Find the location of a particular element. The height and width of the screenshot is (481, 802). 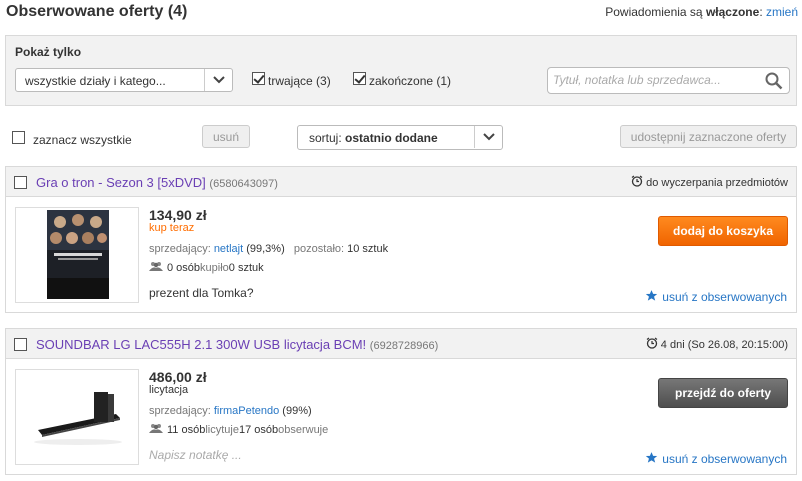

change-notifications-link: zmień is located at coordinates (782, 12).